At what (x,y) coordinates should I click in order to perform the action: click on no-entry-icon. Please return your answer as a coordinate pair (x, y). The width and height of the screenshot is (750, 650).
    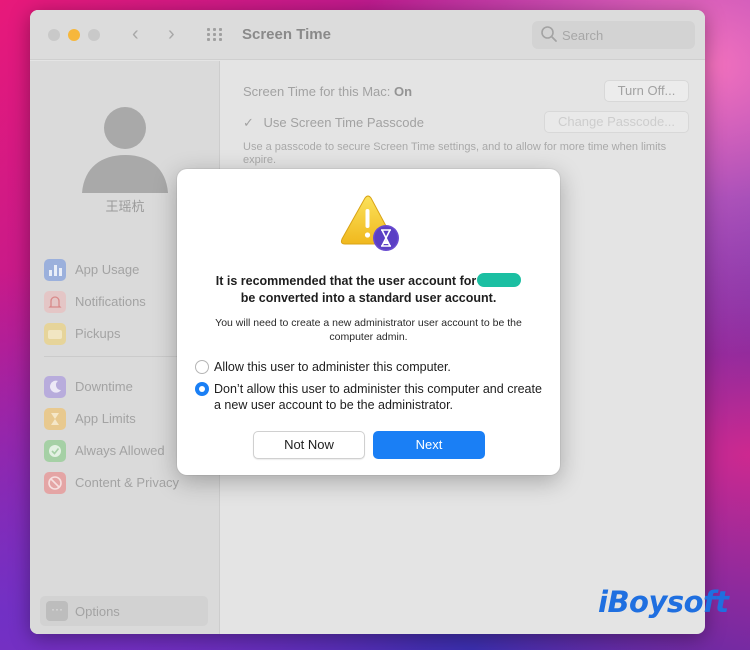
    Looking at the image, I should click on (55, 483).